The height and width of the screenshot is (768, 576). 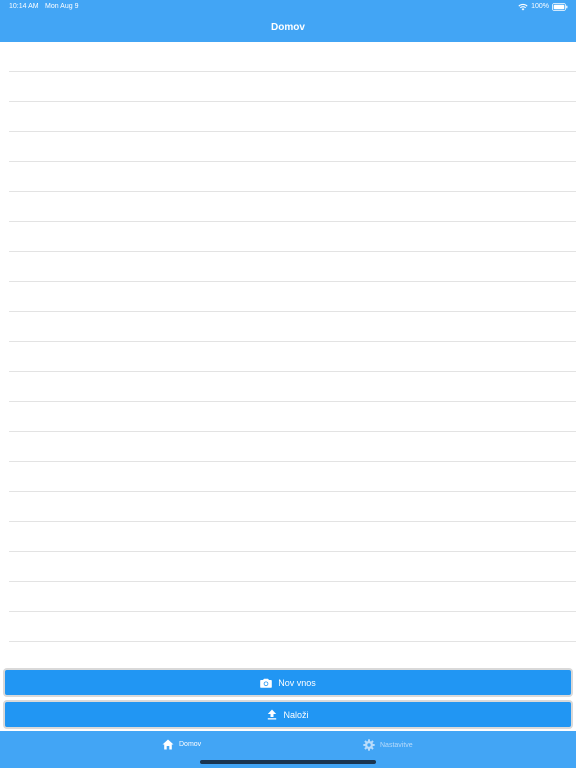 I want to click on camera-icon, so click(x=266, y=683).